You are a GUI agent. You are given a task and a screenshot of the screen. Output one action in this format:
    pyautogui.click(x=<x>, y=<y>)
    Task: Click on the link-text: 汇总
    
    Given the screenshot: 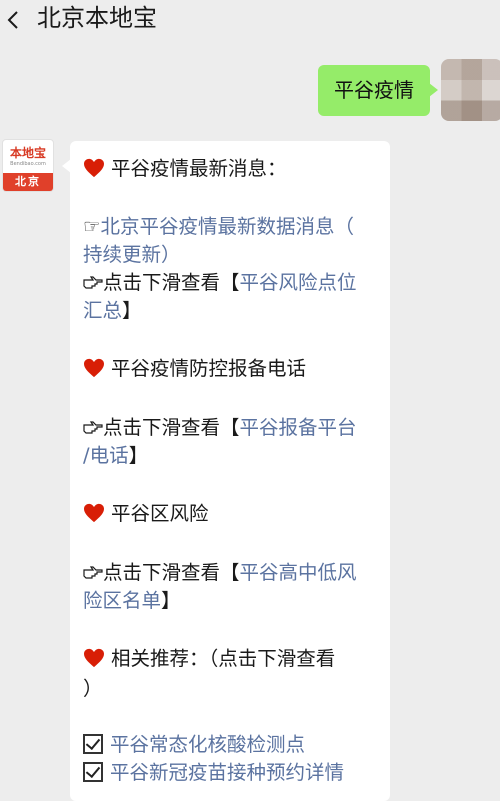 What is the action you would take?
    pyautogui.click(x=102, y=310)
    